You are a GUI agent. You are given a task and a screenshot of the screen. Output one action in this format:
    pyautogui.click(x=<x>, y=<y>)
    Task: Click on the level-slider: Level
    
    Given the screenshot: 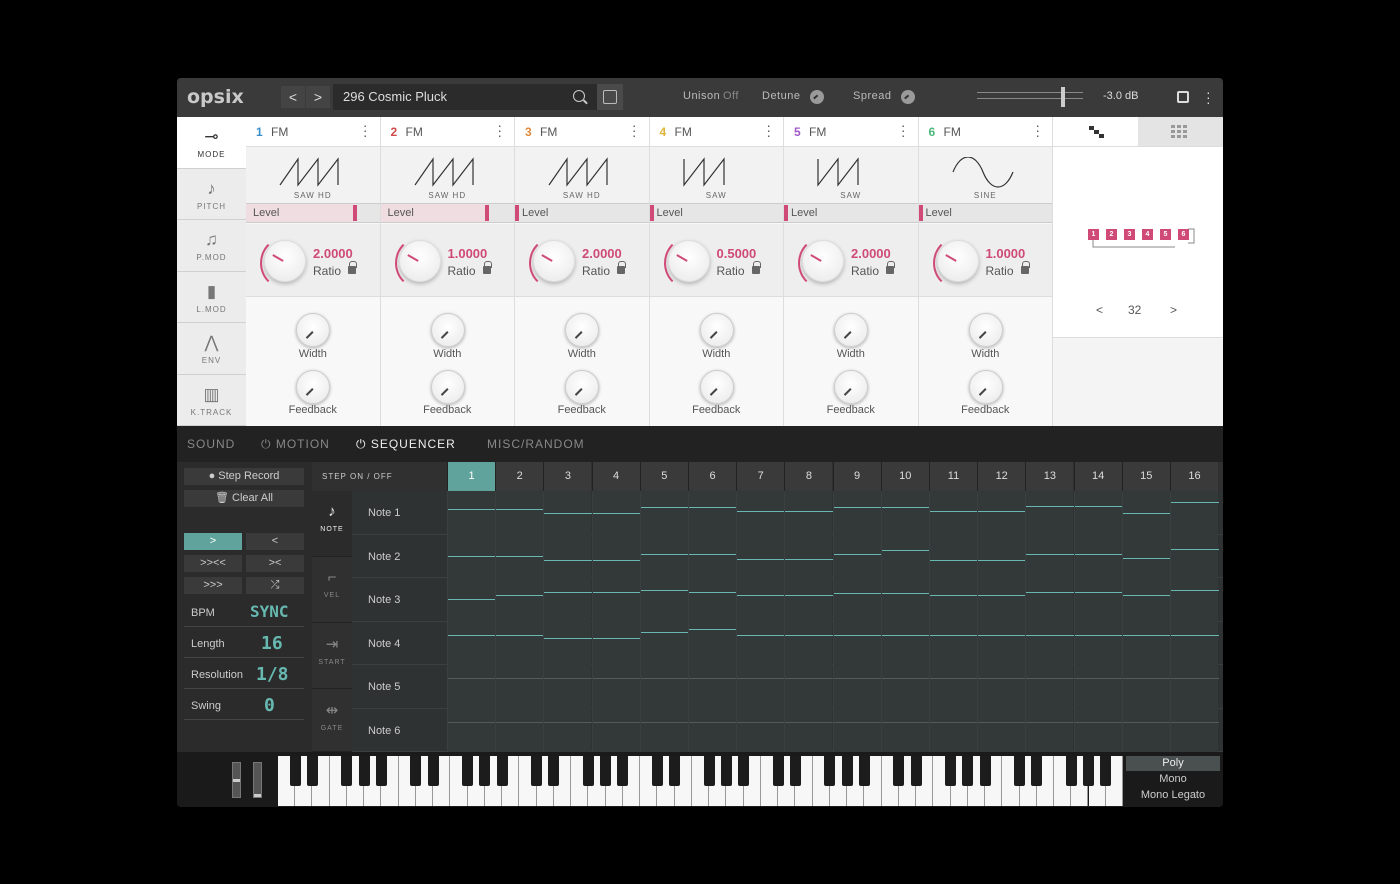 What is the action you would take?
    pyautogui.click(x=582, y=213)
    